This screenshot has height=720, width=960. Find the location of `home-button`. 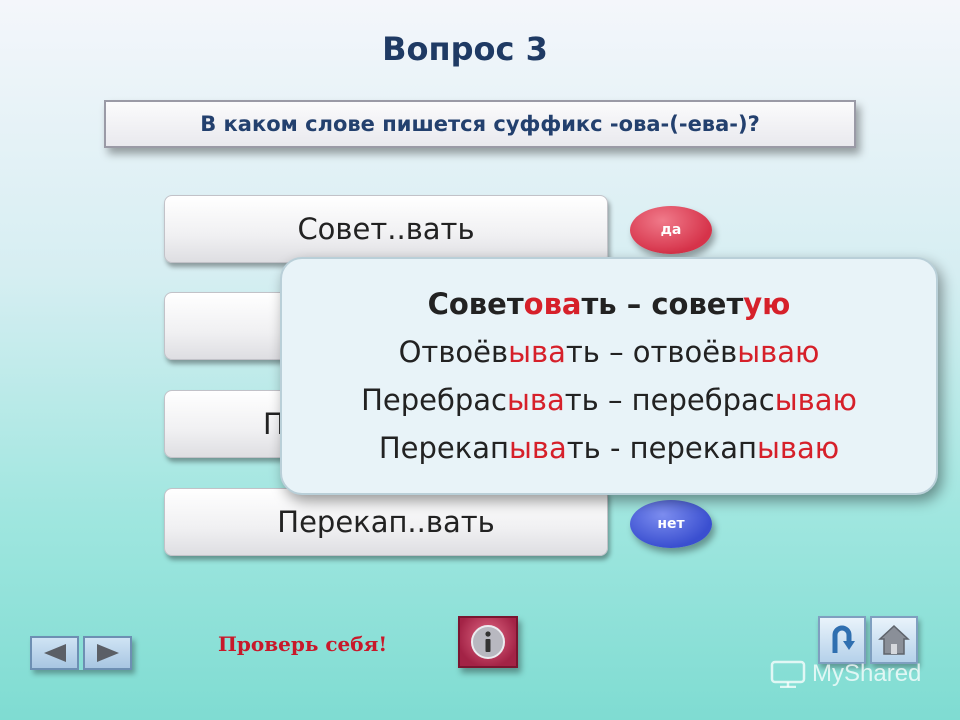

home-button is located at coordinates (894, 640).